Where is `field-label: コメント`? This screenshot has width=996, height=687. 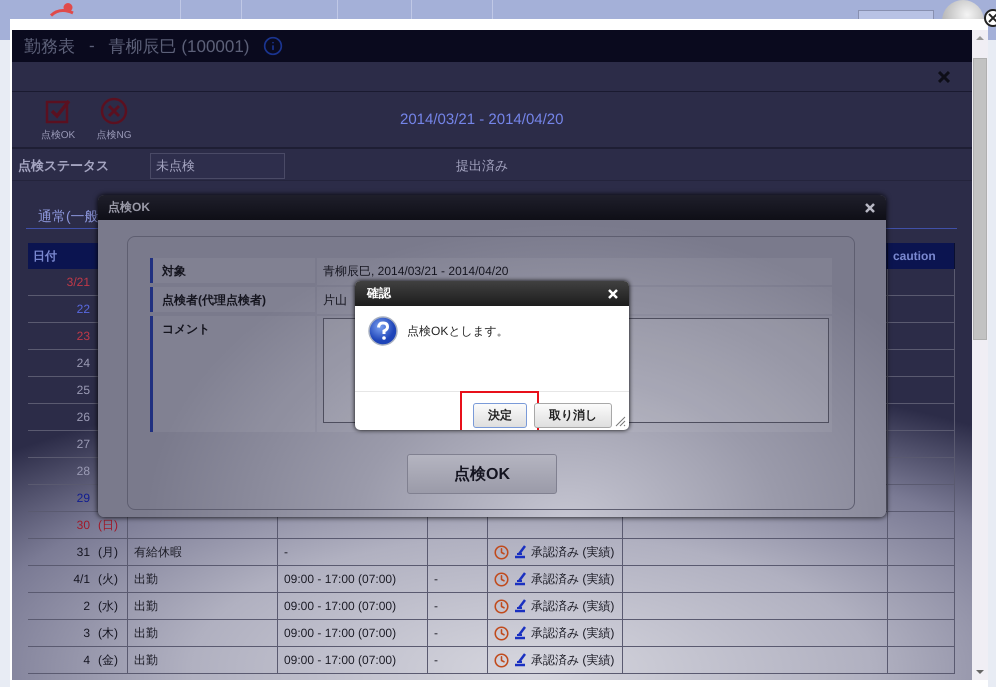 field-label: コメント is located at coordinates (232, 374).